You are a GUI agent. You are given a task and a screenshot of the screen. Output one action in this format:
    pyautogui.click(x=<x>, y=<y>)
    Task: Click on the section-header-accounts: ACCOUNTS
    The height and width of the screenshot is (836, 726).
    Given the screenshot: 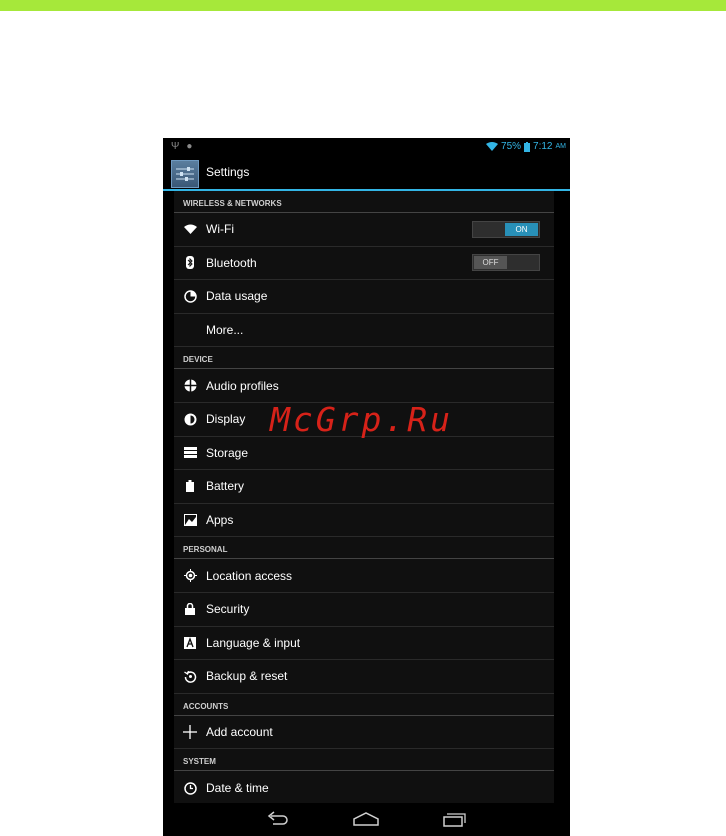 What is the action you would take?
    pyautogui.click(x=364, y=705)
    